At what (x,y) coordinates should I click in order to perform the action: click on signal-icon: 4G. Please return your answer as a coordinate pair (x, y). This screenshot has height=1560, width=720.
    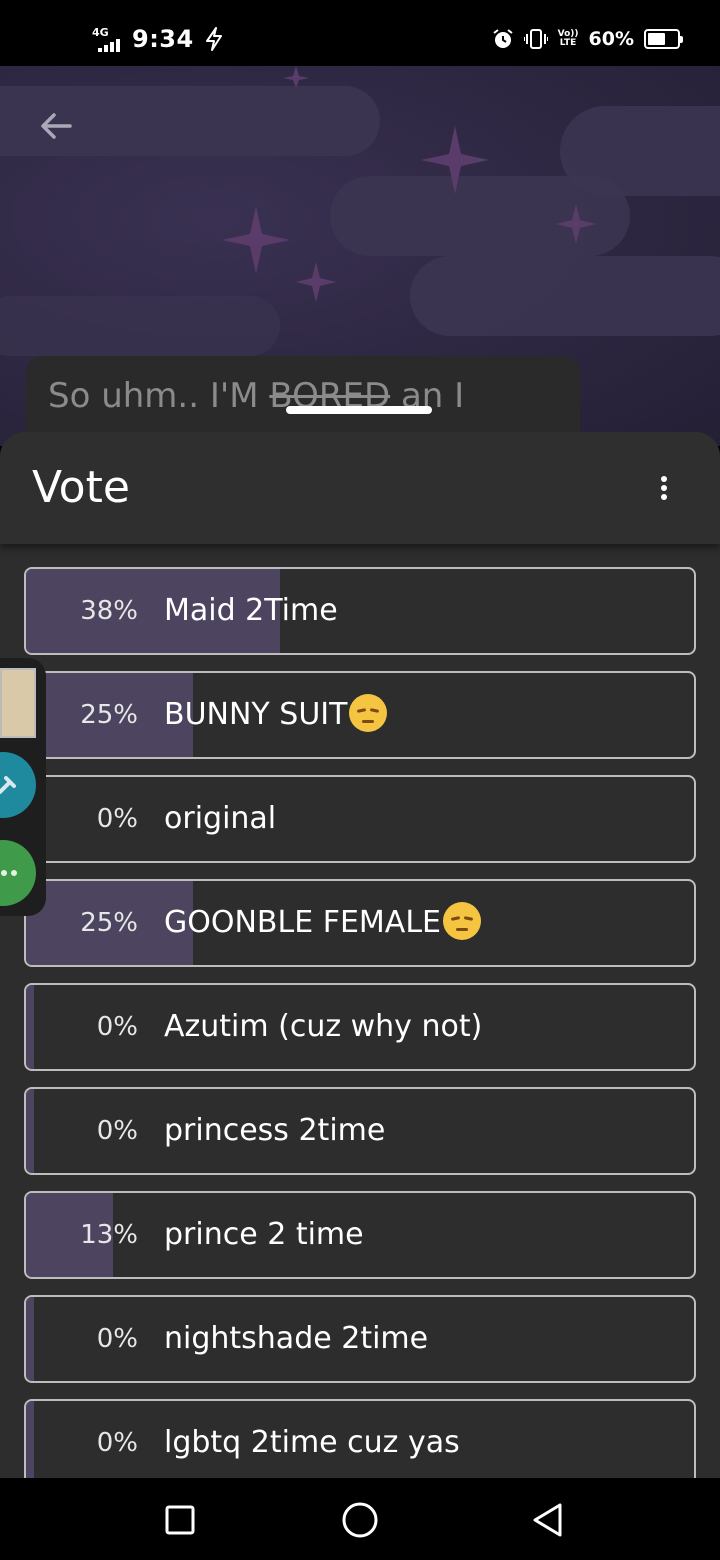
    Looking at the image, I should click on (107, 39).